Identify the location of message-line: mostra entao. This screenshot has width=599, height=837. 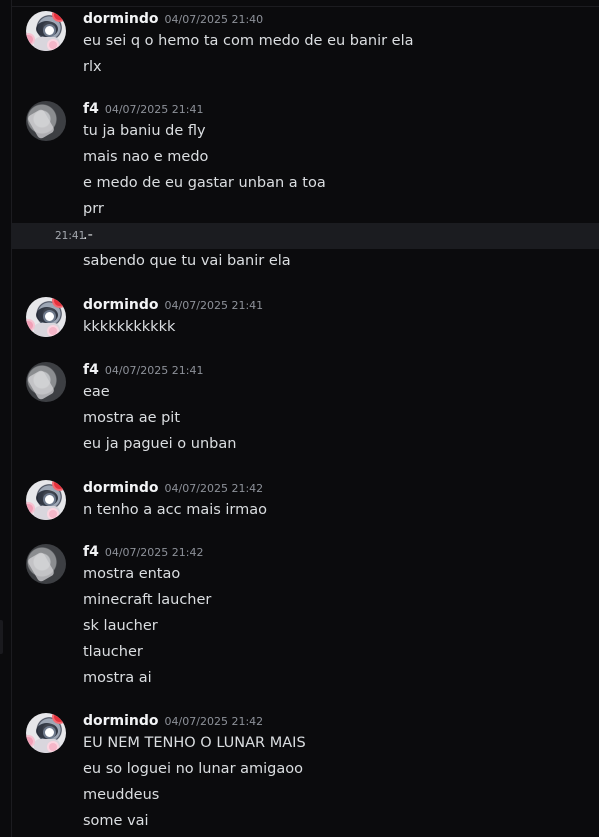
(132, 574).